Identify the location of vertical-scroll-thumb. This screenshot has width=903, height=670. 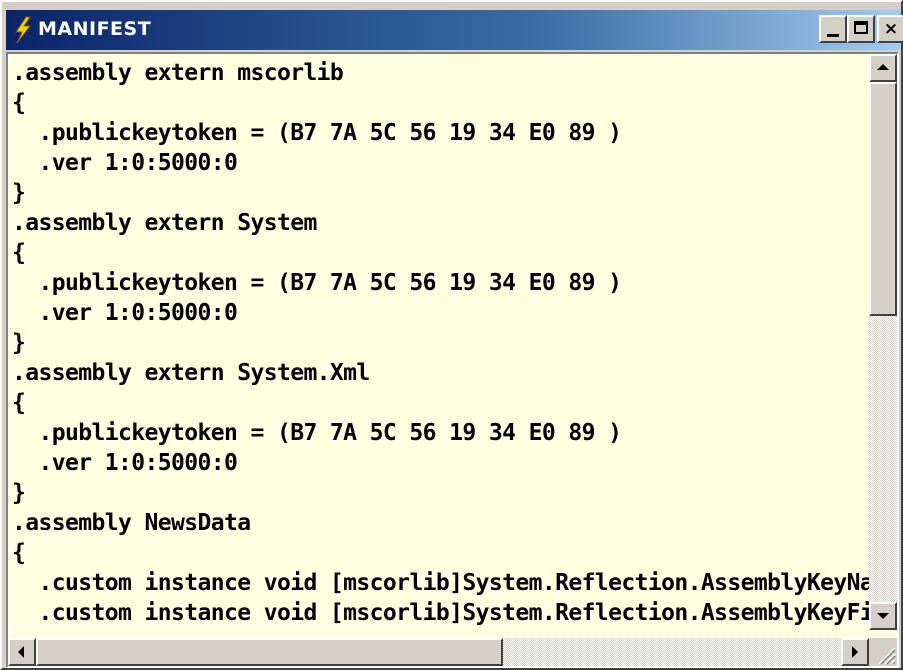
(883, 199).